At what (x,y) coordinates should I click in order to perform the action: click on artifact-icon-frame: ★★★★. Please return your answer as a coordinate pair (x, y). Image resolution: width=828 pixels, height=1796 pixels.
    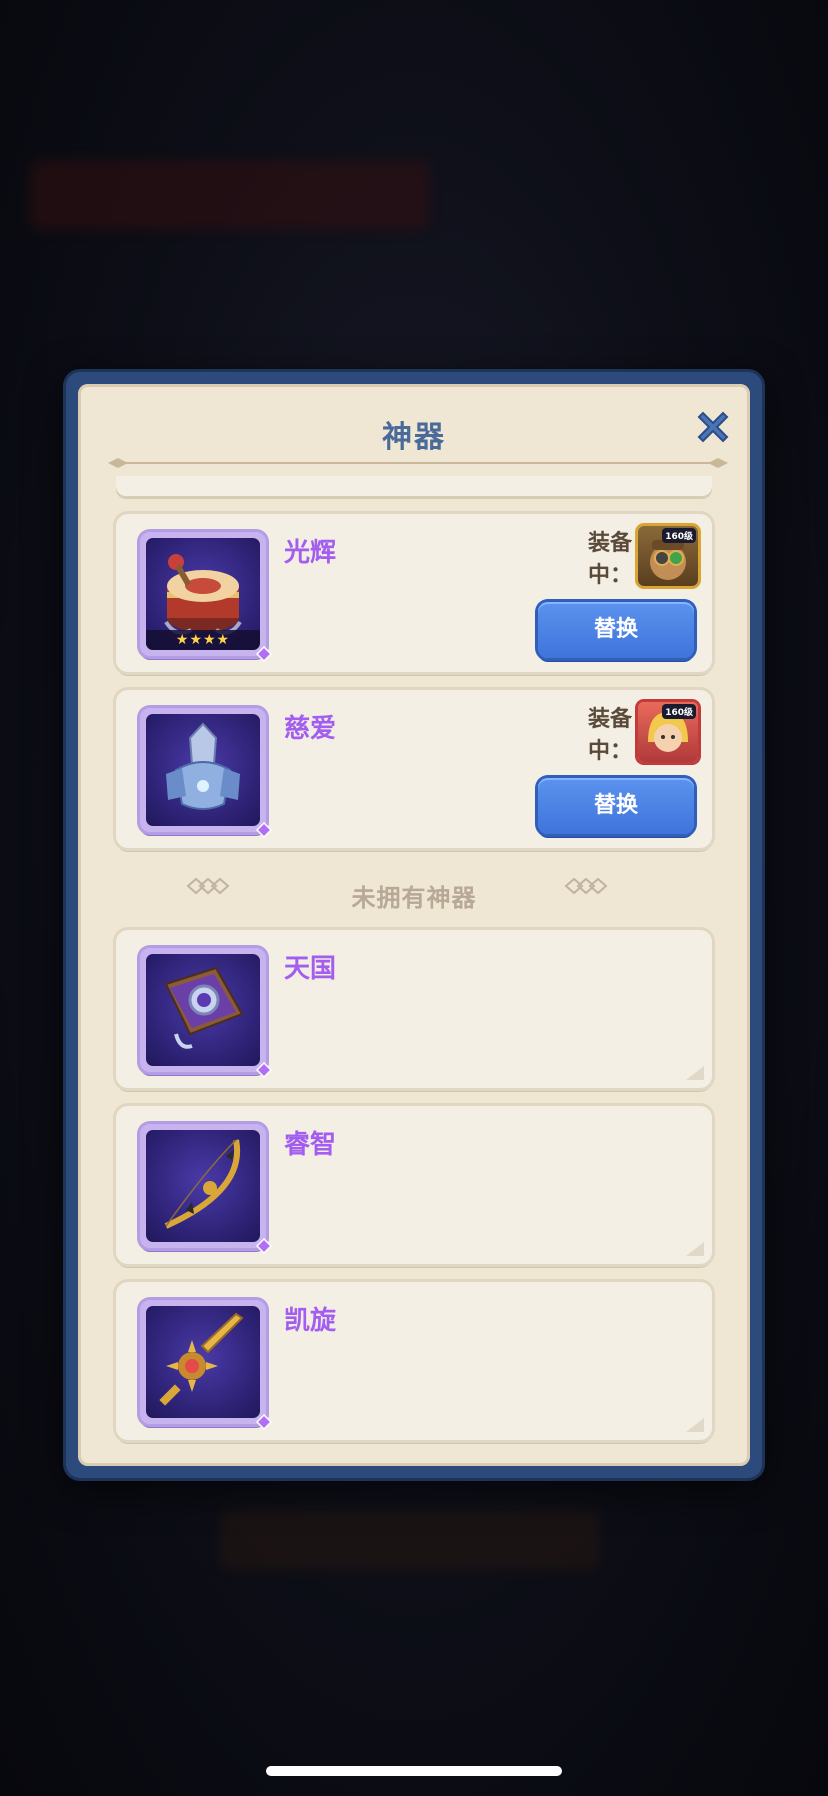
    Looking at the image, I should click on (206, 597).